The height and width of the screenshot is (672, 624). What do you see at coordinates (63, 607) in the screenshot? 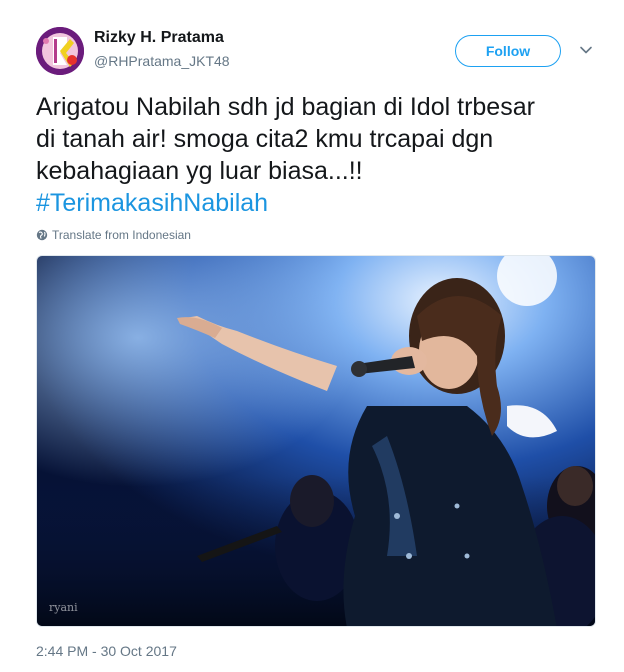
I see `svg-text: ryani` at bounding box center [63, 607].